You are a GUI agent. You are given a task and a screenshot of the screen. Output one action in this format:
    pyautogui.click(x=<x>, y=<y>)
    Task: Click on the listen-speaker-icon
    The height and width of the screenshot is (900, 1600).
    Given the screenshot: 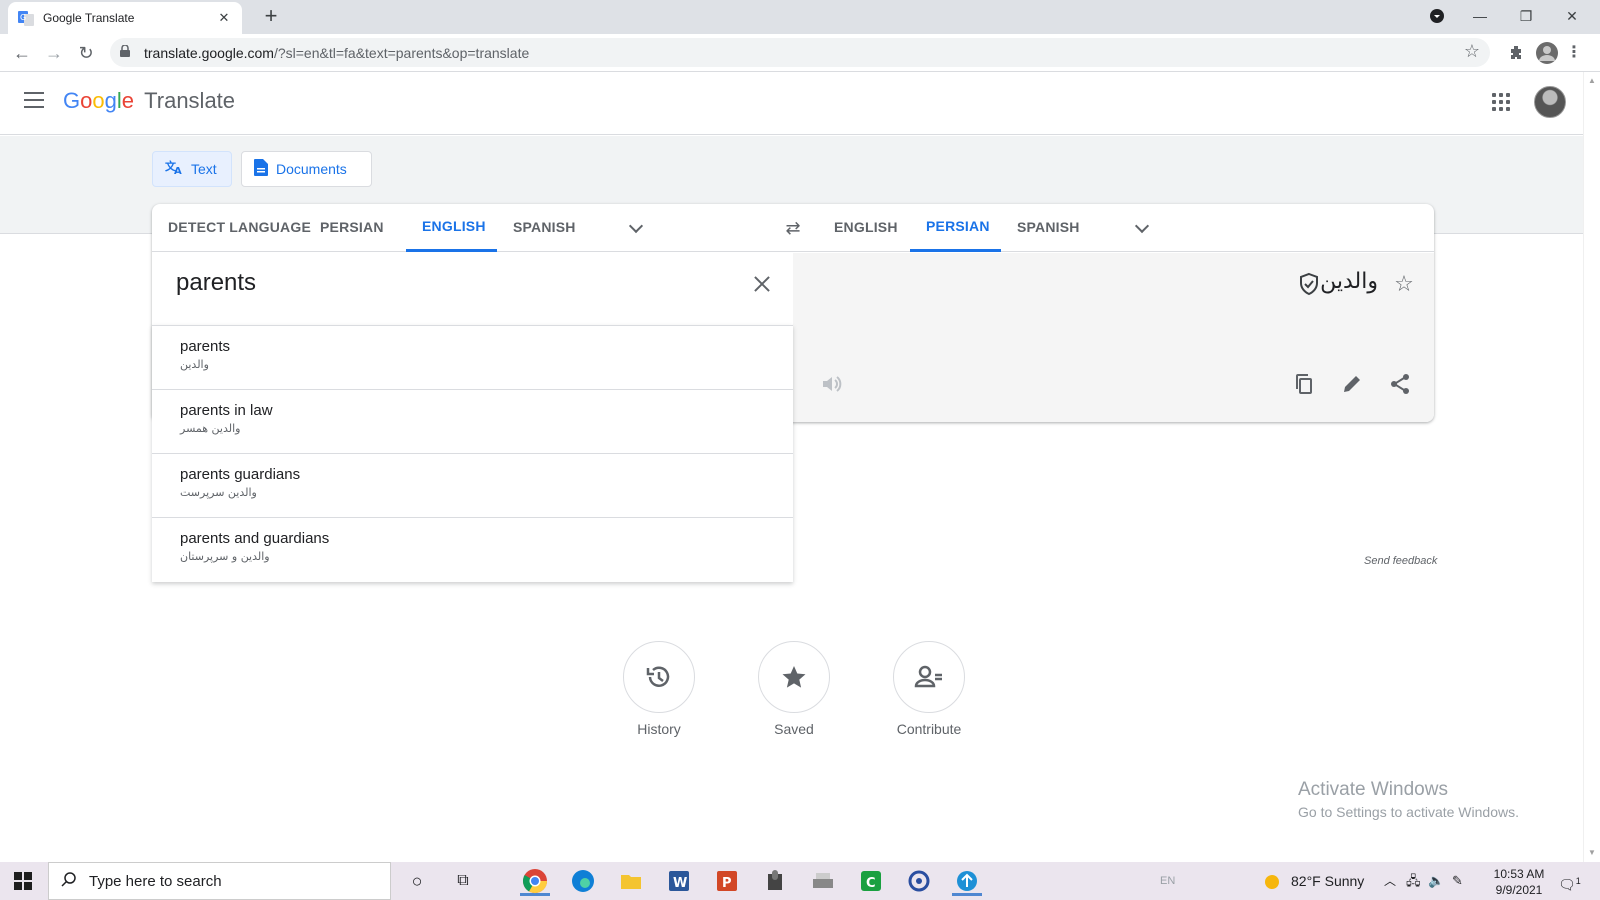 What is the action you would take?
    pyautogui.click(x=832, y=384)
    